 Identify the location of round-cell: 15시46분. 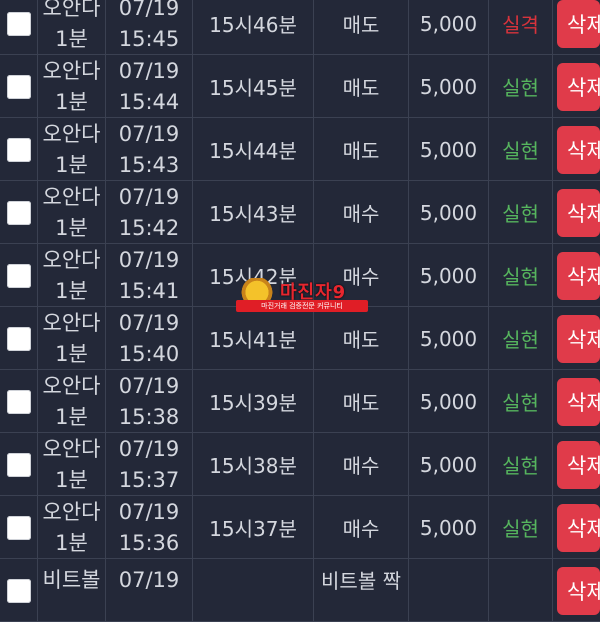
(253, 27).